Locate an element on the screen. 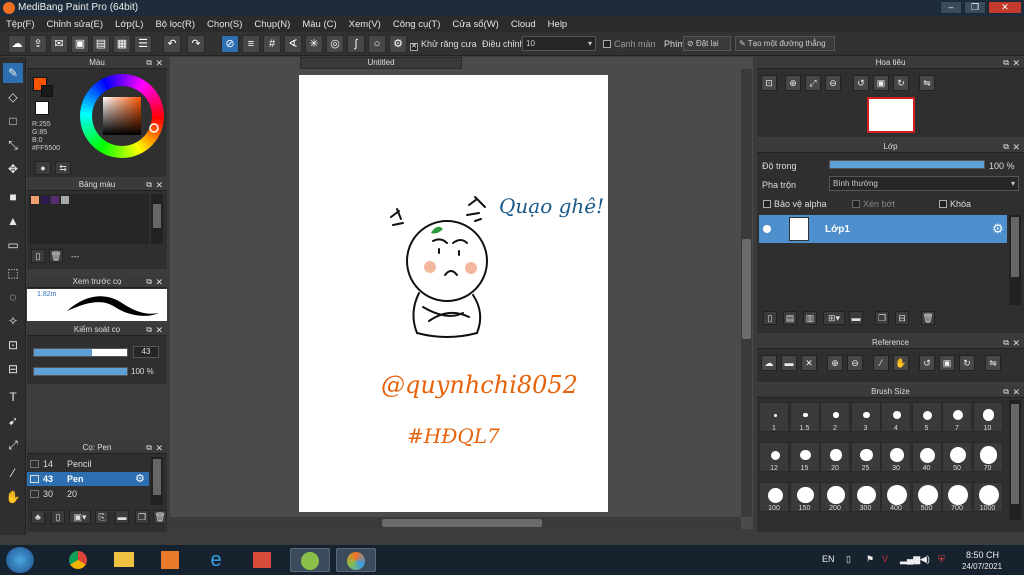 This screenshot has width=1024, height=575. brush-size-option: 1 is located at coordinates (774, 417).